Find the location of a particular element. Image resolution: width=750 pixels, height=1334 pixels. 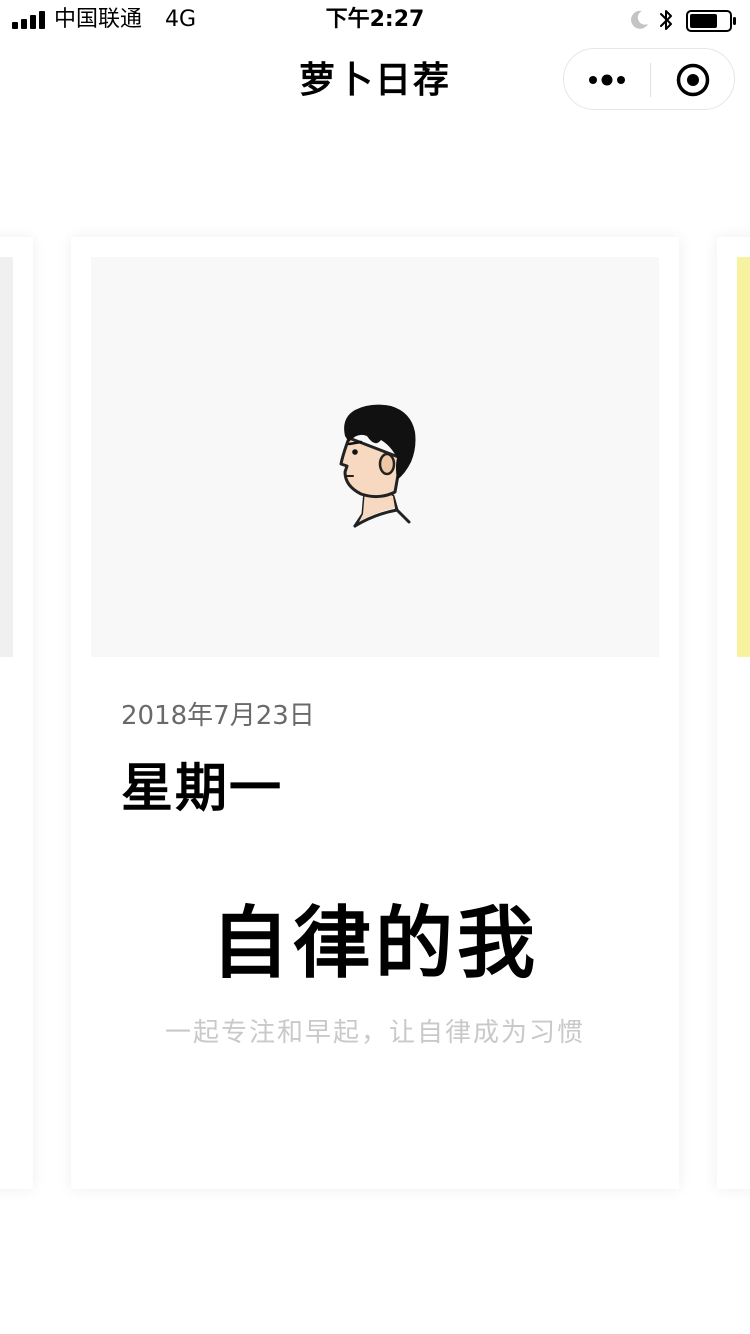

next-card-cover is located at coordinates (743, 457).